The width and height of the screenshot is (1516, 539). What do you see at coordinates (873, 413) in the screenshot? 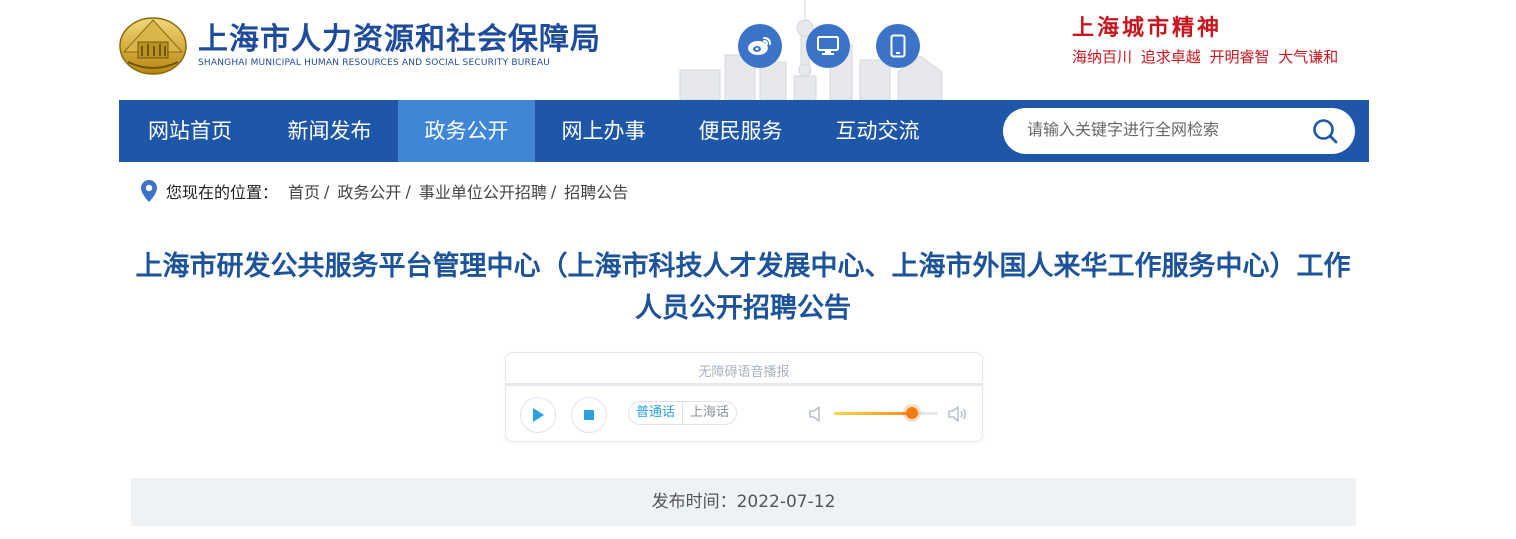
I see `volume-slider-fill` at bounding box center [873, 413].